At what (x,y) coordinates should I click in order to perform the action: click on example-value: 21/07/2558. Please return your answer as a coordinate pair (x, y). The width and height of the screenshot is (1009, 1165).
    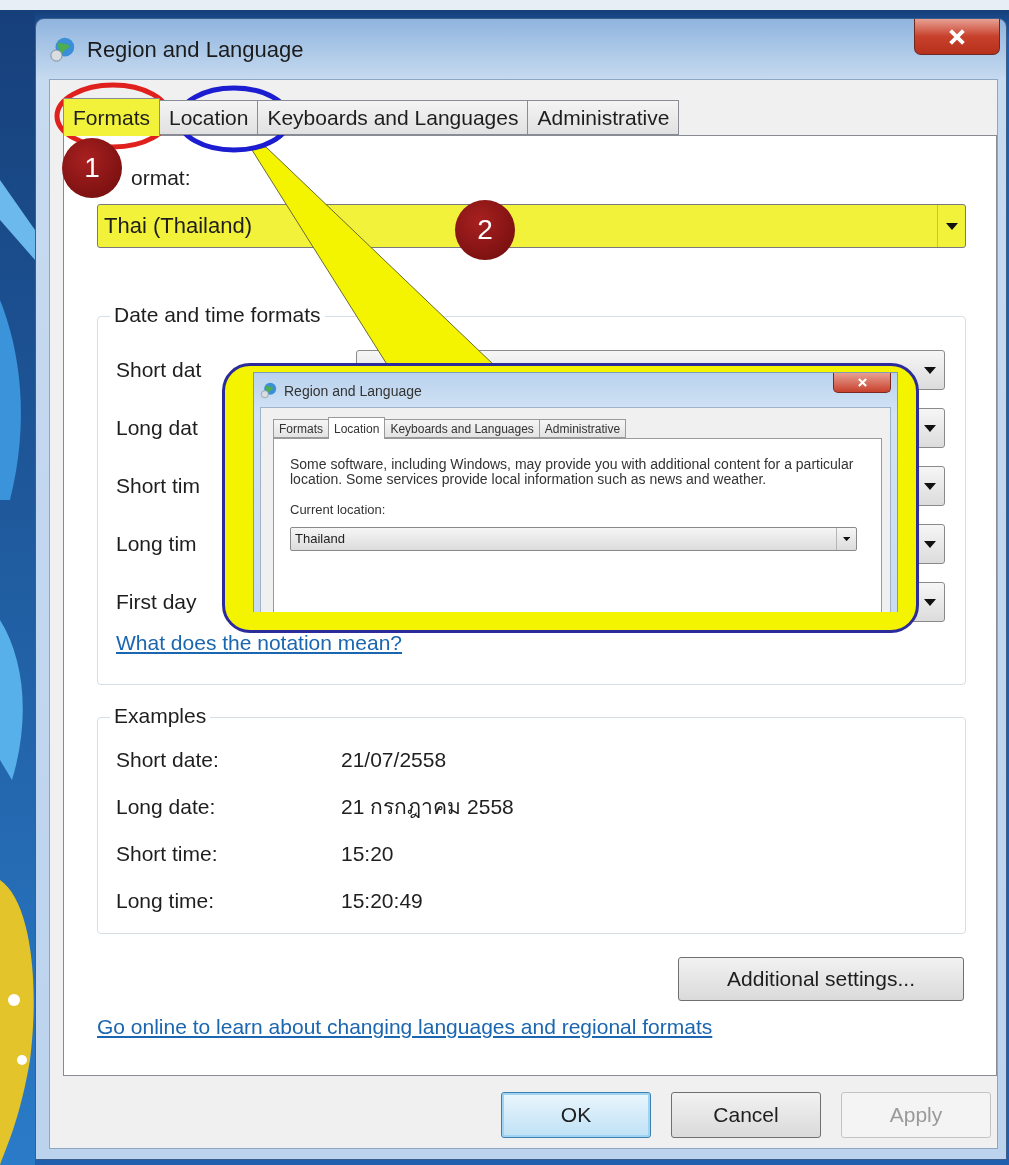
    Looking at the image, I should click on (394, 759).